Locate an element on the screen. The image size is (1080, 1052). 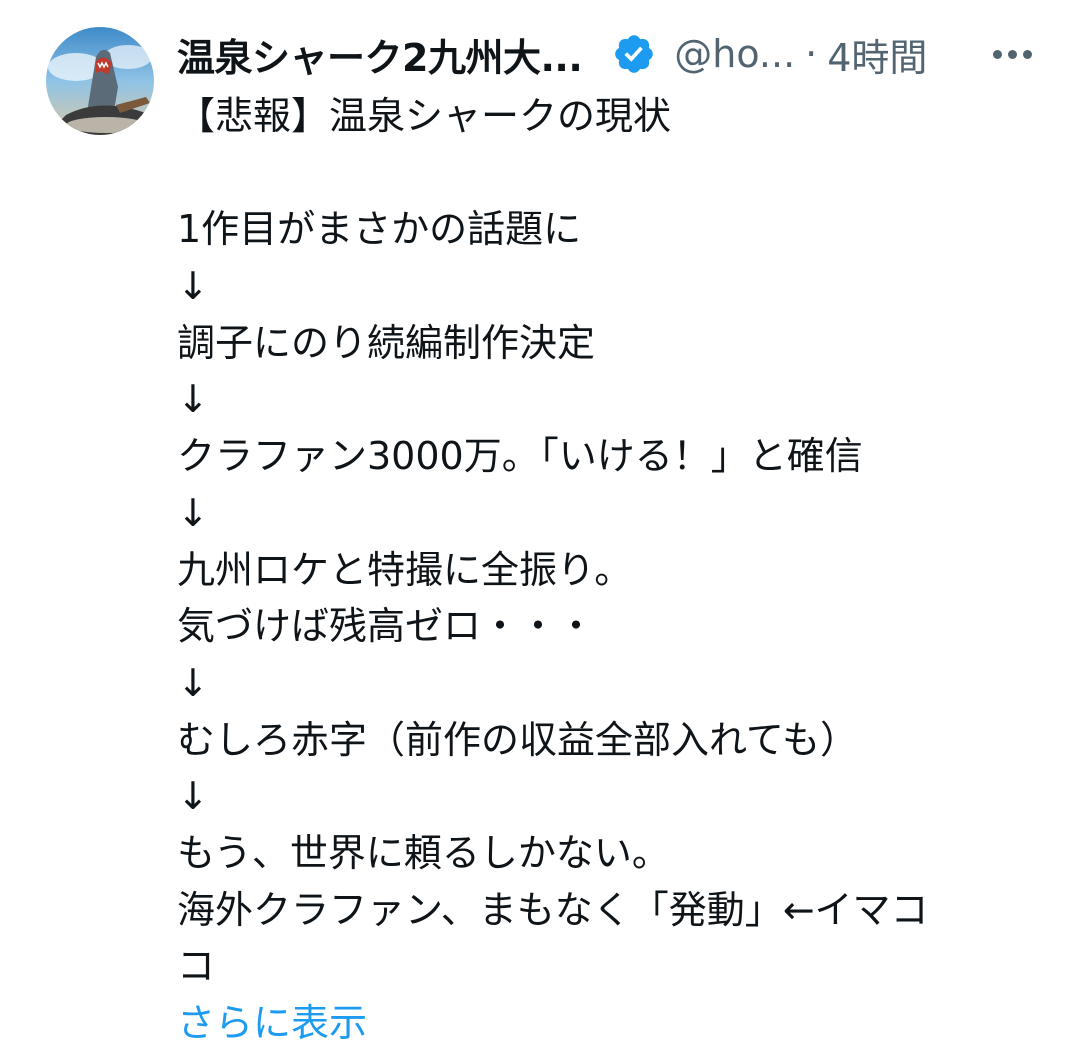
tweet-text-line is located at coordinates (617, 173).